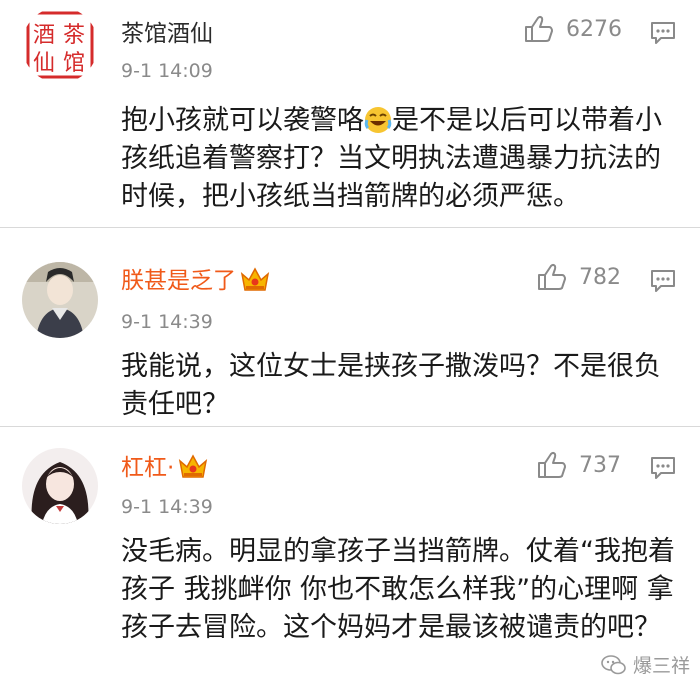 The image size is (700, 694). I want to click on timestamp: 9-1 14:09, so click(167, 71).